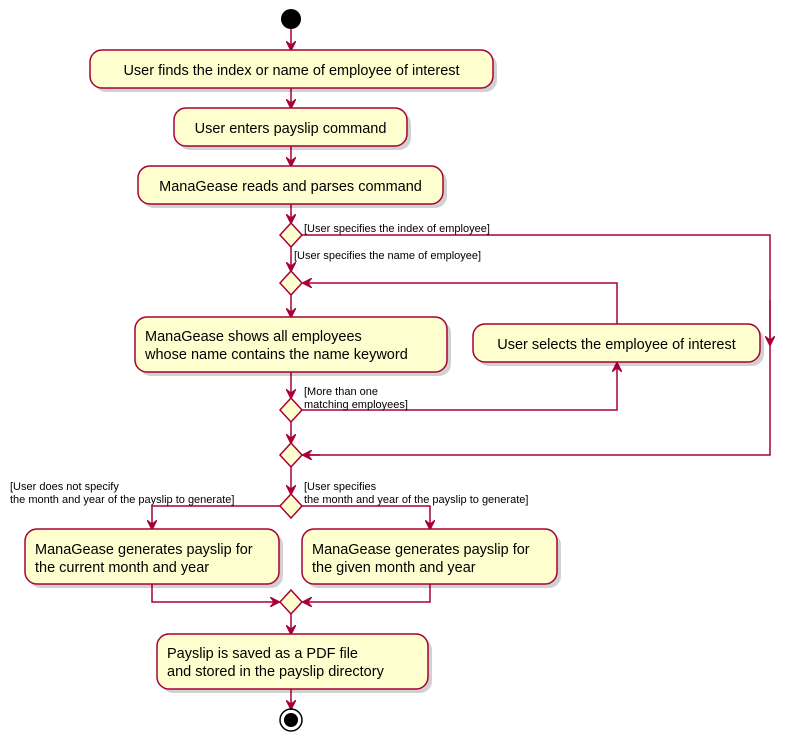 This screenshot has width=795, height=747. What do you see at coordinates (340, 487) in the screenshot?
I see `guard-spec-line1: [User specifies` at bounding box center [340, 487].